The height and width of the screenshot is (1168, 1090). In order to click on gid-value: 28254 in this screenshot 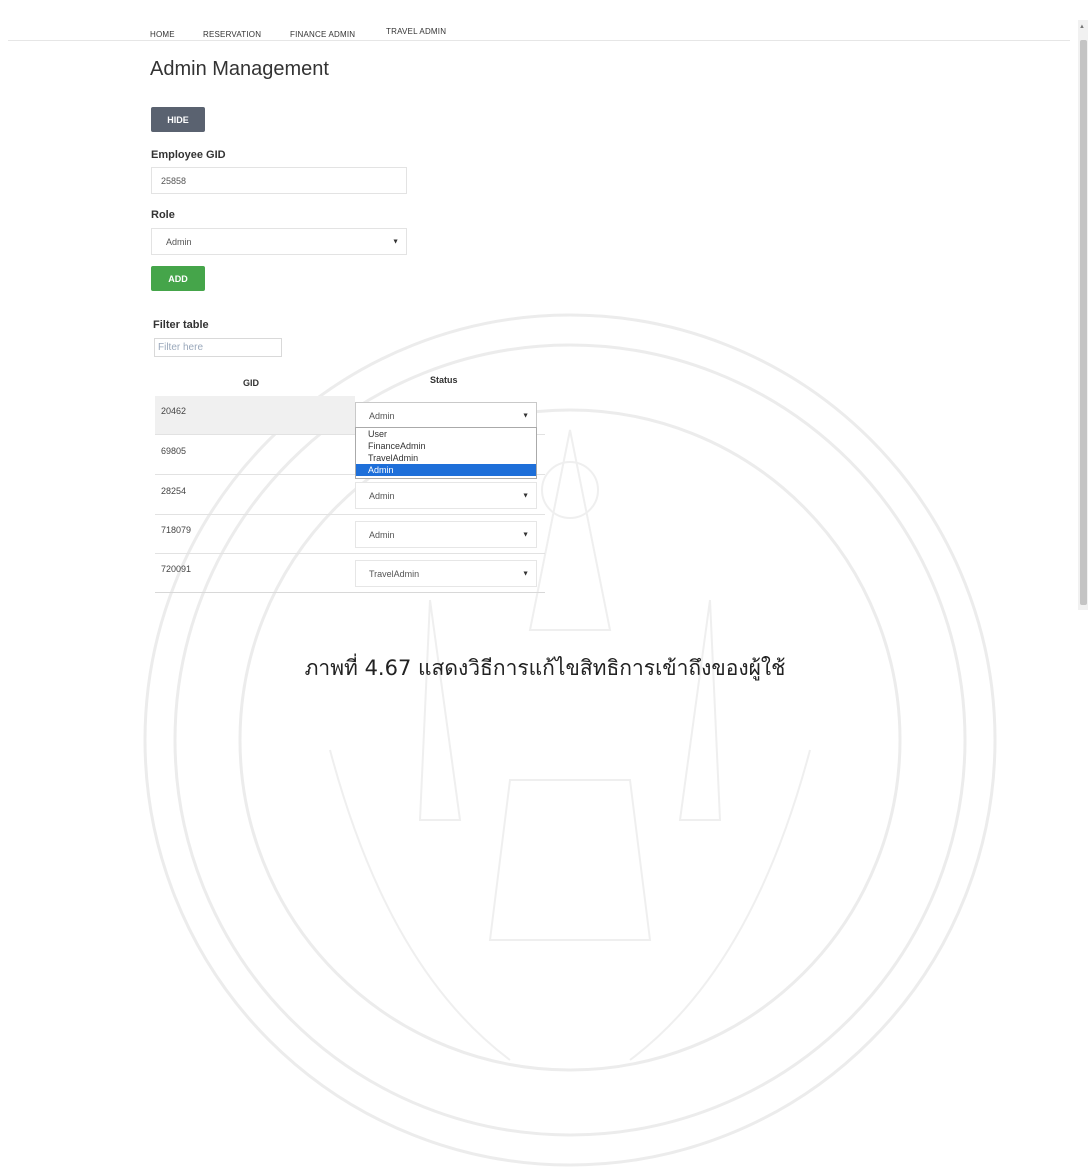, I will do `click(174, 491)`.